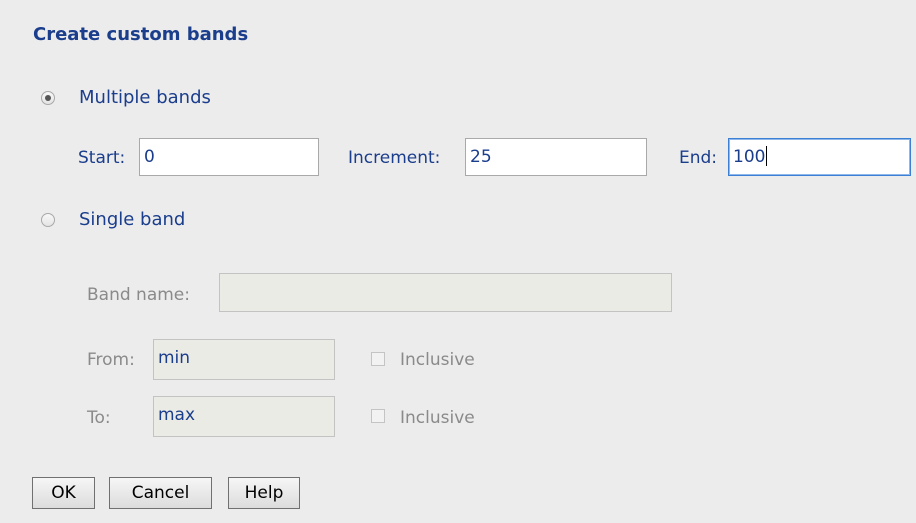 The image size is (916, 523). What do you see at coordinates (394, 158) in the screenshot?
I see `increment-label: Increment:` at bounding box center [394, 158].